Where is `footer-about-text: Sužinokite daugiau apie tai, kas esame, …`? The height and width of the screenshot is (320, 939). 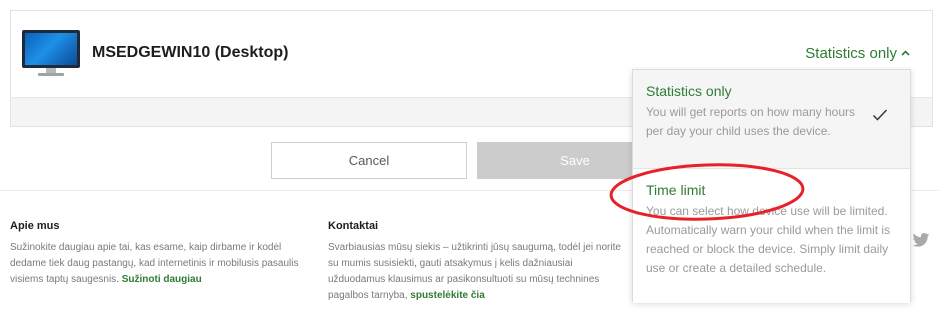
footer-about-text: Sužinokite daugiau apie tai, kas esame, … is located at coordinates (154, 263).